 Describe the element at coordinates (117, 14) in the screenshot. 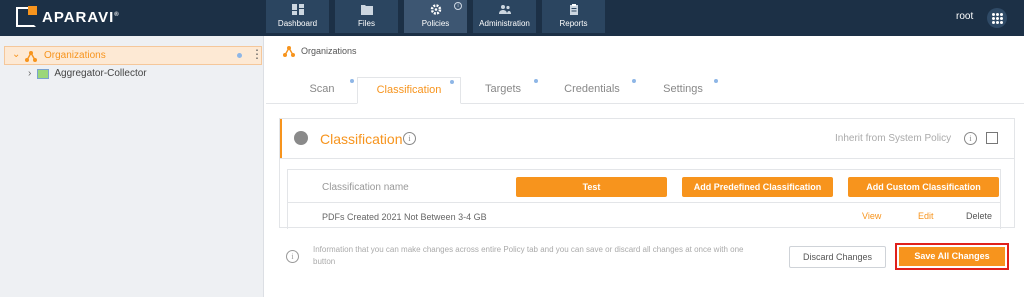

I see `brand-registered-mark: ®` at that location.